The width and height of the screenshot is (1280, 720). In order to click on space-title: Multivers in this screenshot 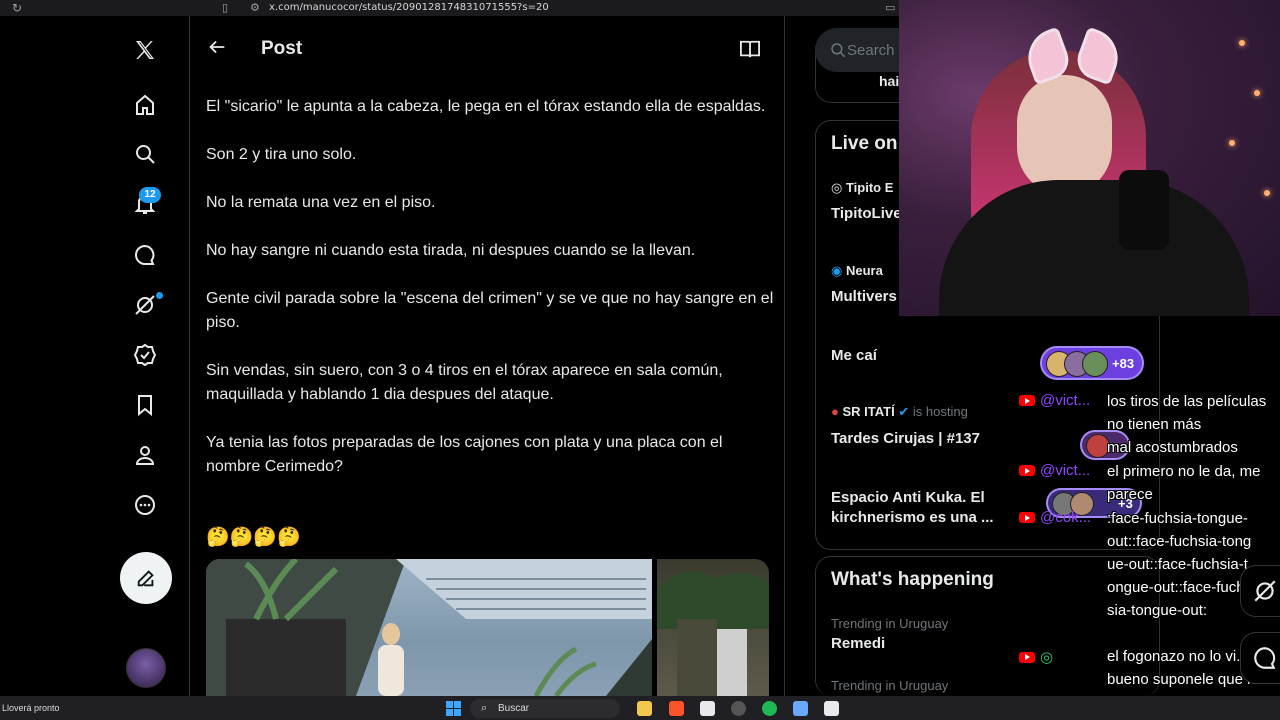, I will do `click(864, 296)`.